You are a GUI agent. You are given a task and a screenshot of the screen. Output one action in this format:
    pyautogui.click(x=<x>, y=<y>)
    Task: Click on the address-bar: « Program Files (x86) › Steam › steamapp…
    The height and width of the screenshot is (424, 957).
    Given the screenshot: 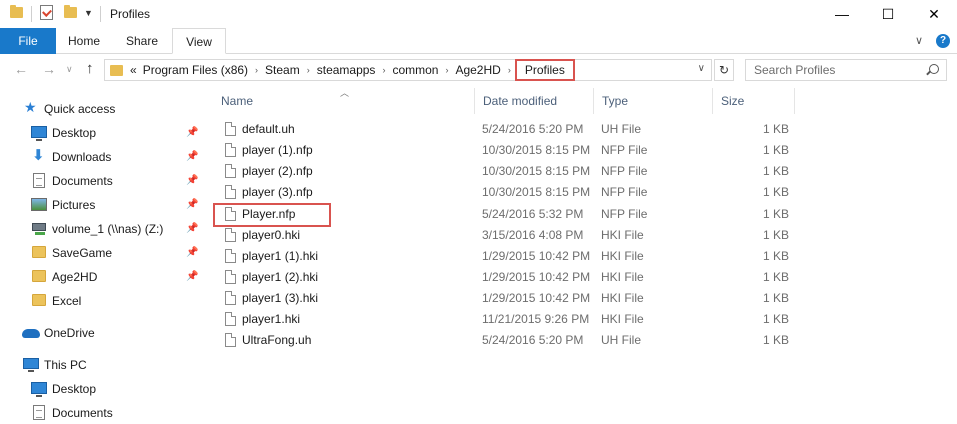 What is the action you would take?
    pyautogui.click(x=408, y=70)
    